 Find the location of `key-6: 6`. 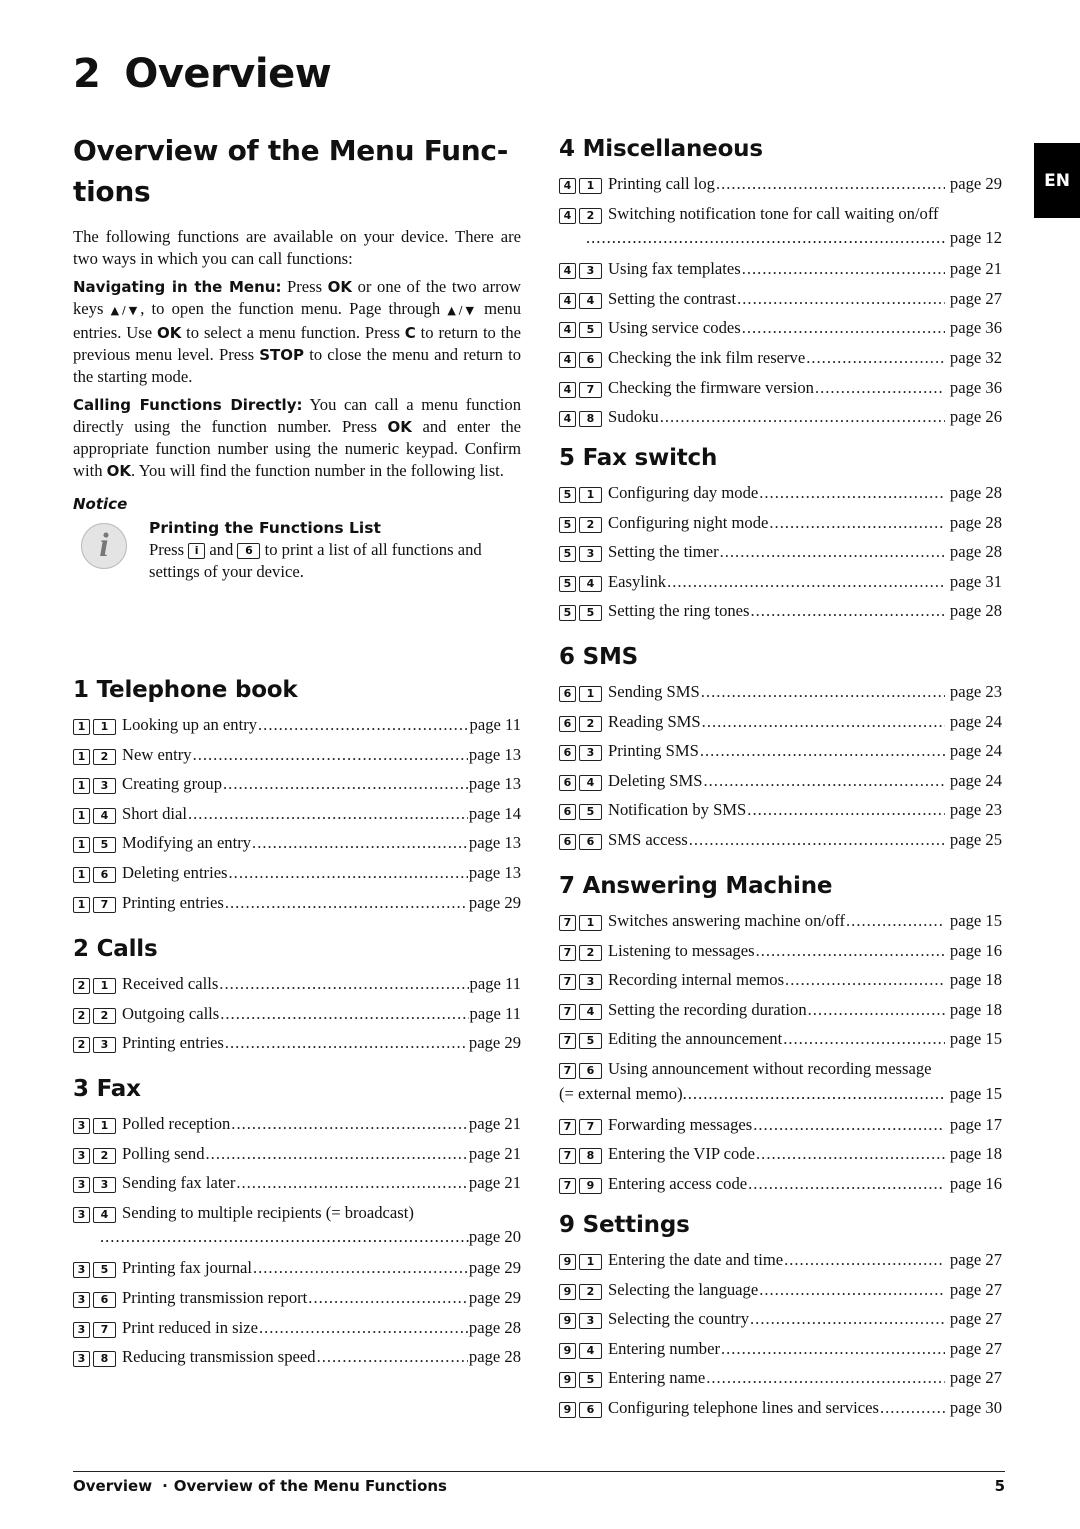

key-6: 6 is located at coordinates (249, 551).